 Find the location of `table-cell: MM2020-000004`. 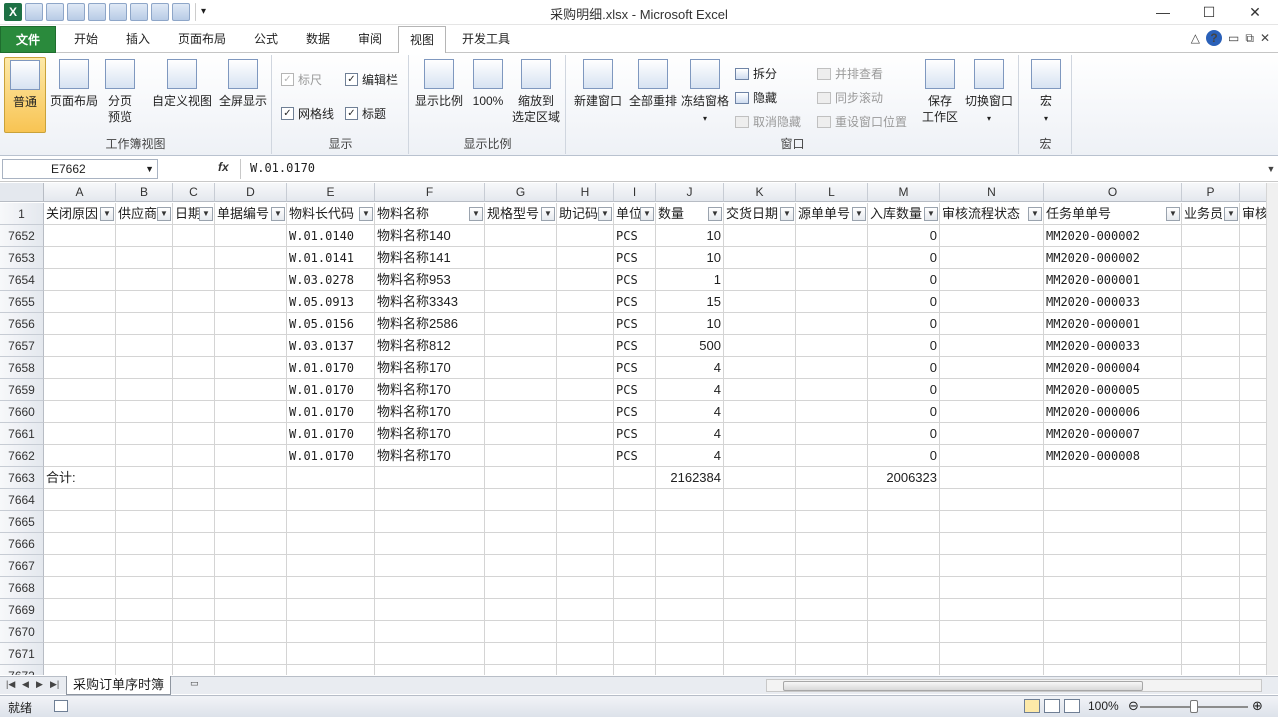

table-cell: MM2020-000004 is located at coordinates (1113, 368).